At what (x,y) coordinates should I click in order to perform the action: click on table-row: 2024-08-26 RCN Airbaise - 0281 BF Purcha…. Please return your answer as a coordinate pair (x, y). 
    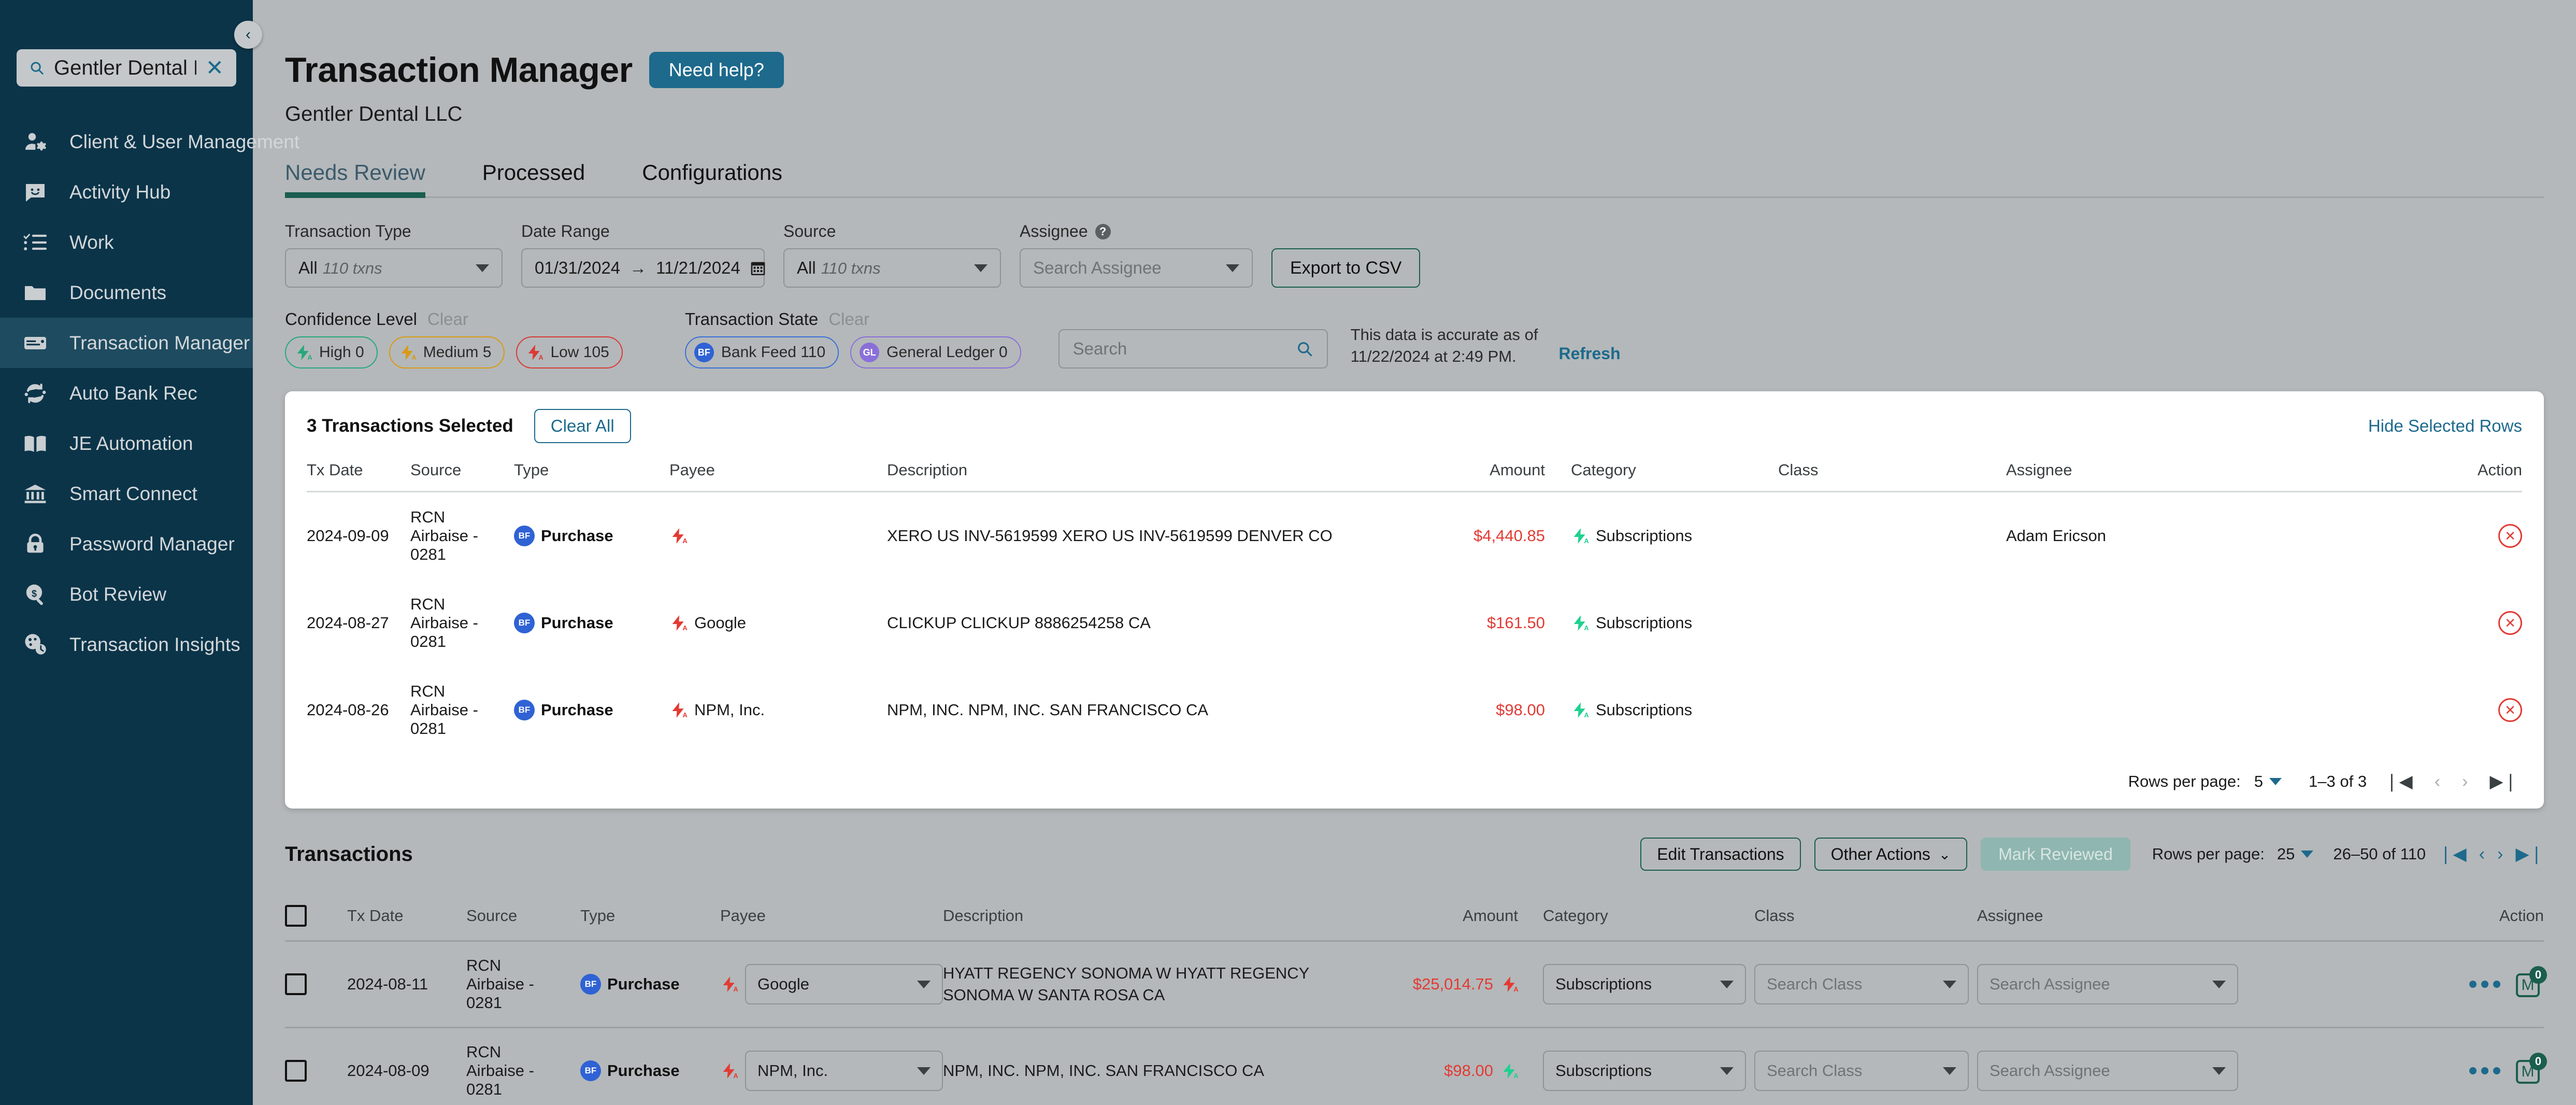
    Looking at the image, I should click on (1414, 710).